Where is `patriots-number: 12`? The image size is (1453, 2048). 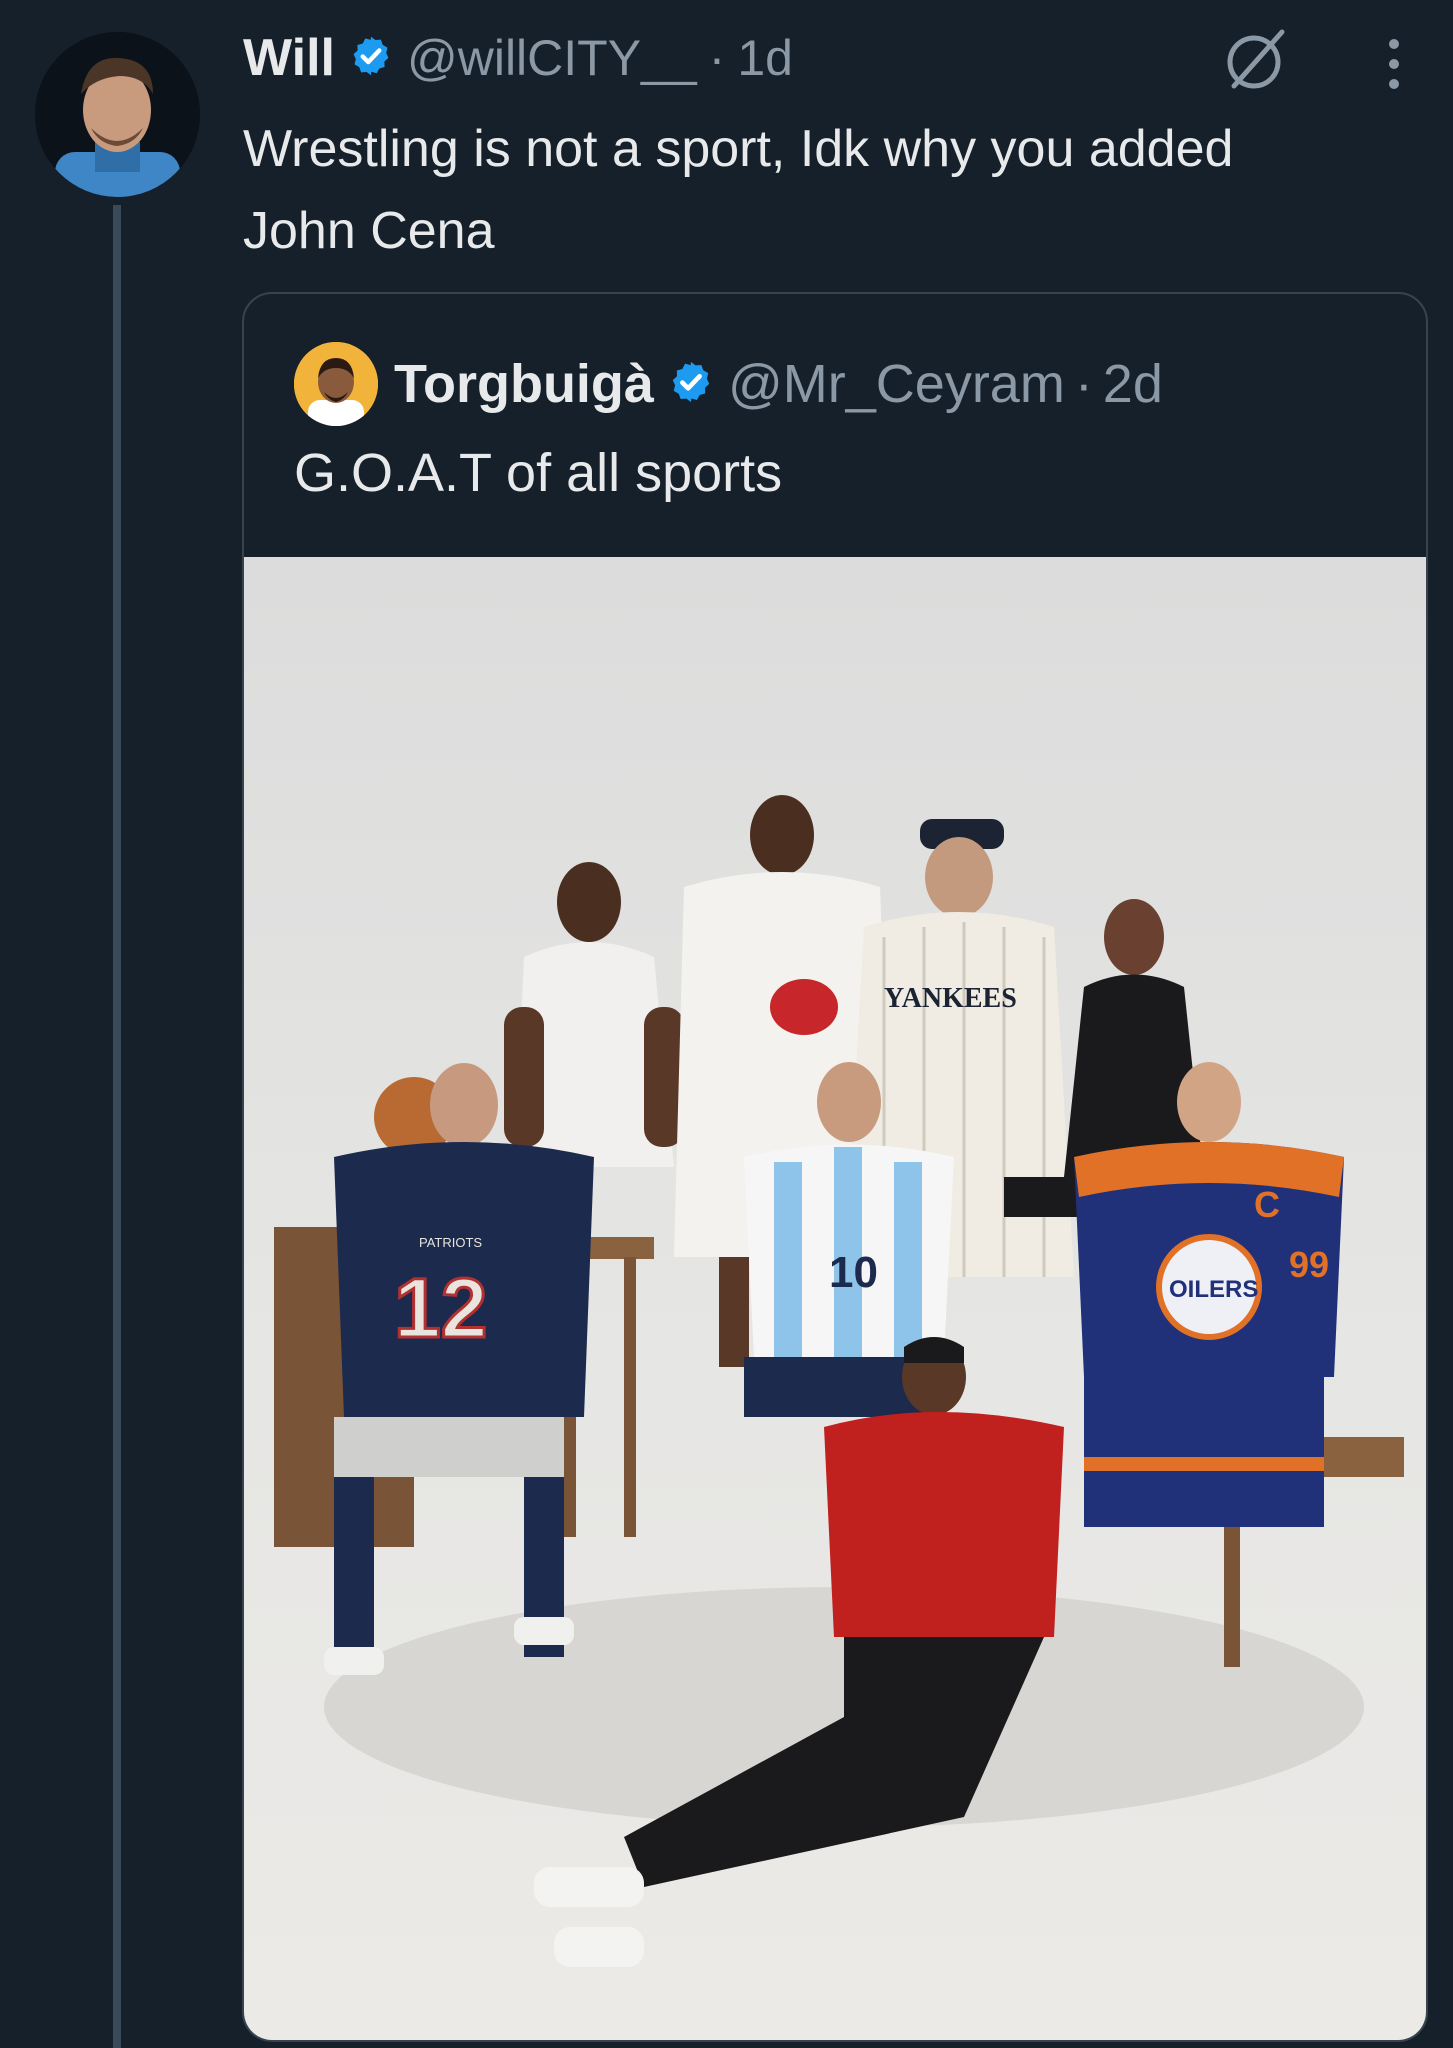 patriots-number: 12 is located at coordinates (440, 1308).